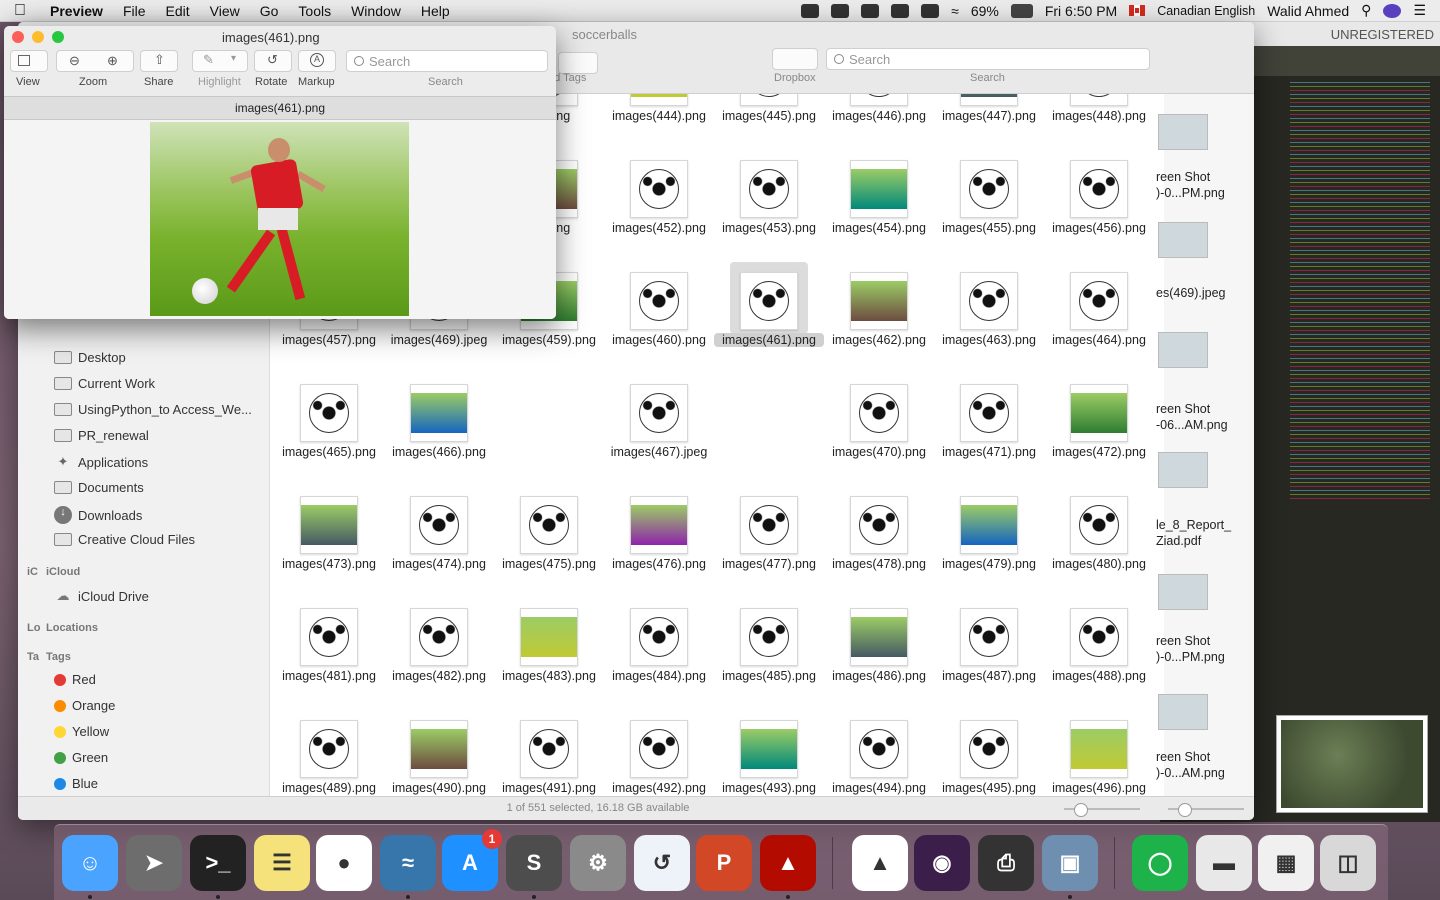 Image resolution: width=1440 pixels, height=900 pixels. Describe the element at coordinates (549, 753) in the screenshot. I see `file-item: images(491).png` at that location.